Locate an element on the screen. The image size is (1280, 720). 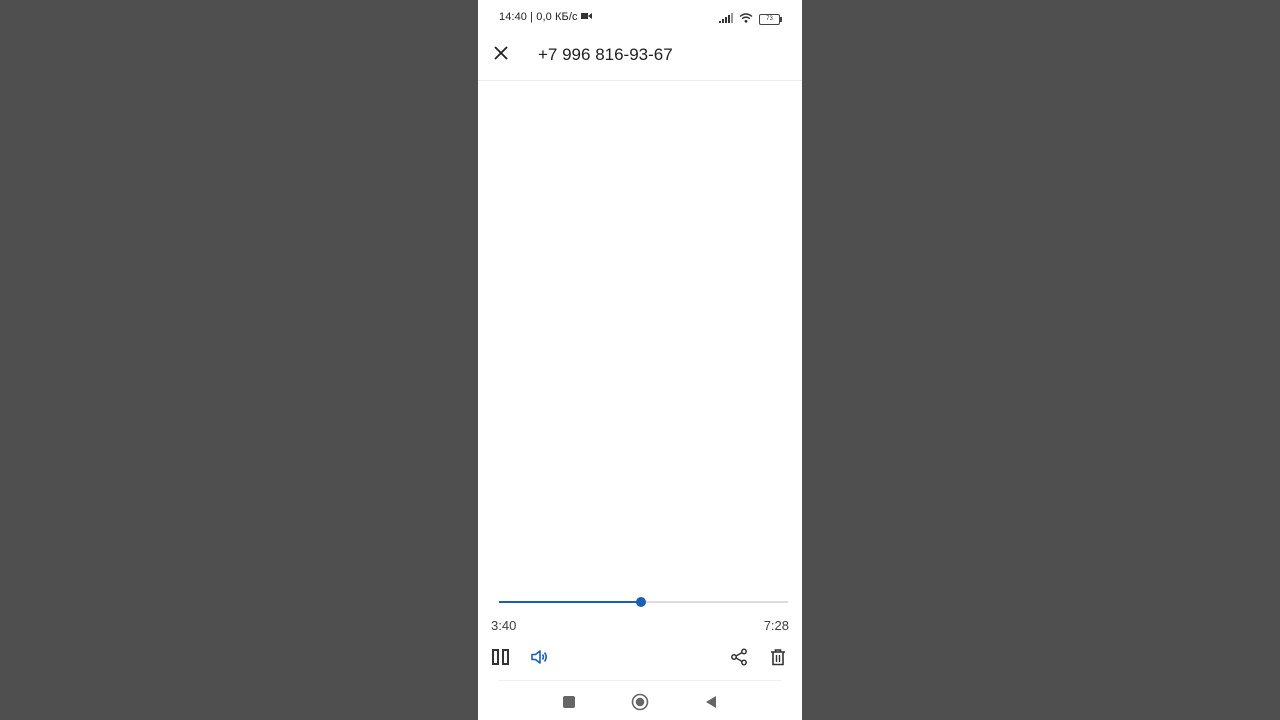
recents-icon is located at coordinates (569, 702).